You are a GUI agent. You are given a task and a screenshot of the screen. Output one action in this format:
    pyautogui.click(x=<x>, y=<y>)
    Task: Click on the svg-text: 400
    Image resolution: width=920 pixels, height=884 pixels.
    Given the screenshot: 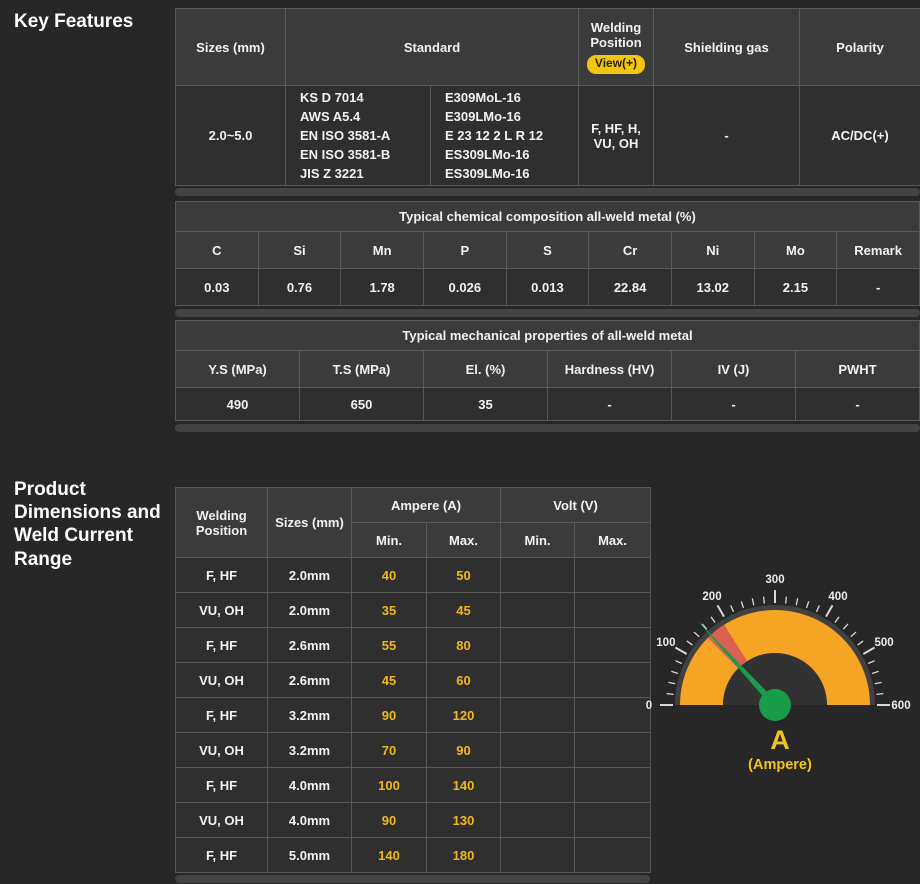 What is the action you would take?
    pyautogui.click(x=837, y=597)
    